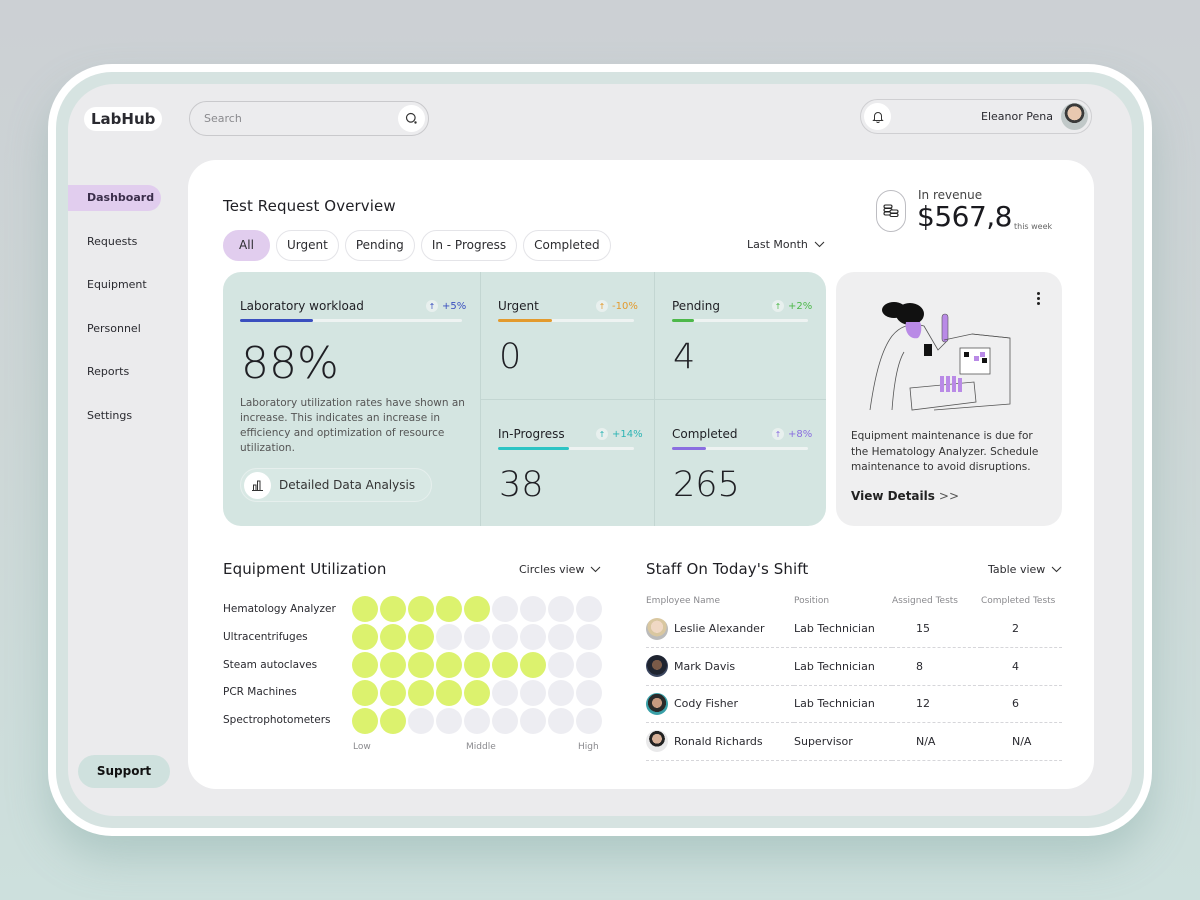 The height and width of the screenshot is (900, 1200). What do you see at coordinates (976, 116) in the screenshot?
I see `user-menu: Eleanor Pena` at bounding box center [976, 116].